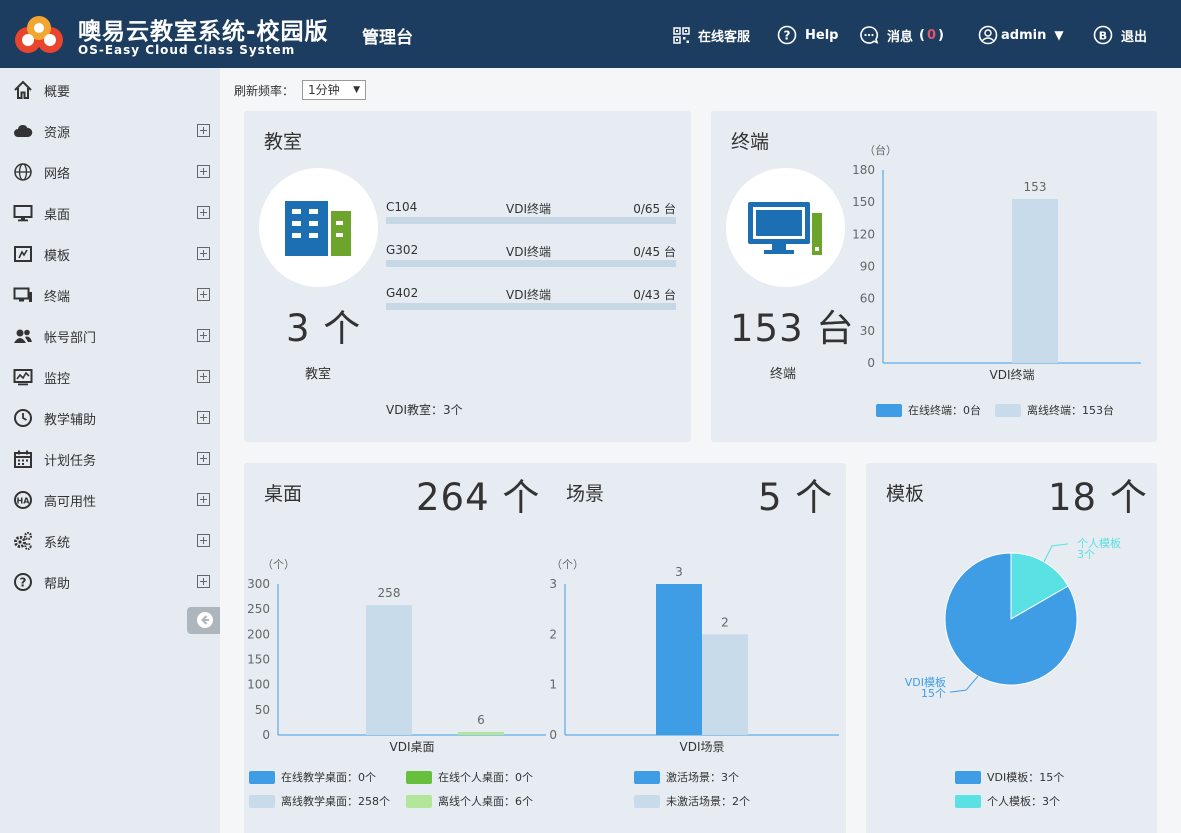  I want to click on messages-label: 消息, so click(900, 37).